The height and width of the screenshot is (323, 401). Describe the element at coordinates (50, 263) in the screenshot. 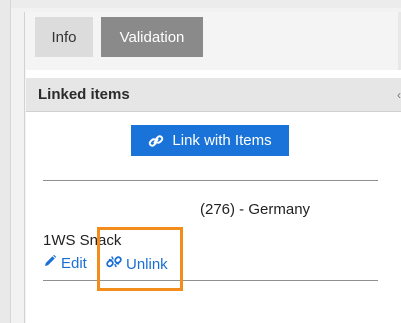

I see `pencil-icon` at that location.